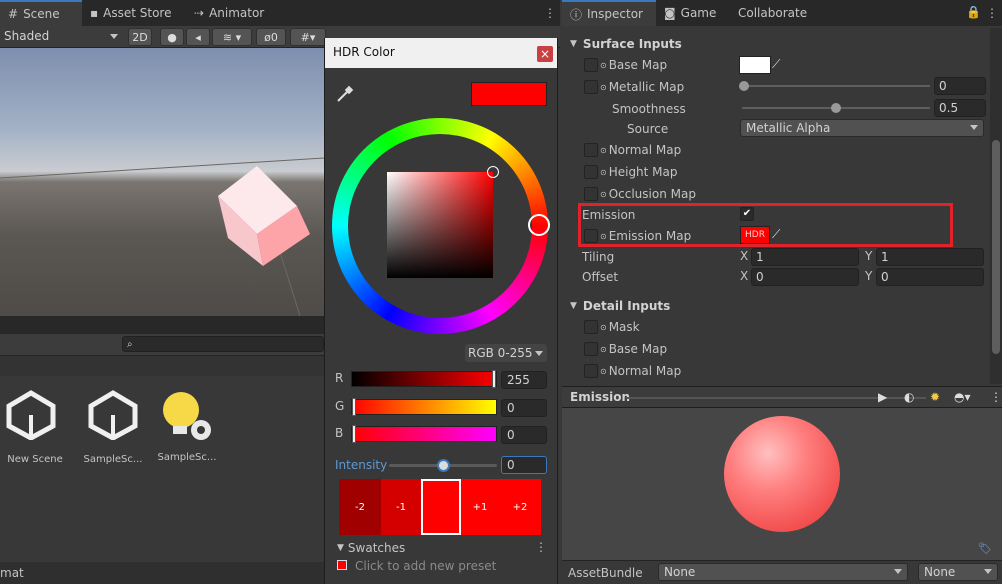 This screenshot has width=1002, height=584. What do you see at coordinates (988, 571) in the screenshot?
I see `chevron-down-icon` at bounding box center [988, 571].